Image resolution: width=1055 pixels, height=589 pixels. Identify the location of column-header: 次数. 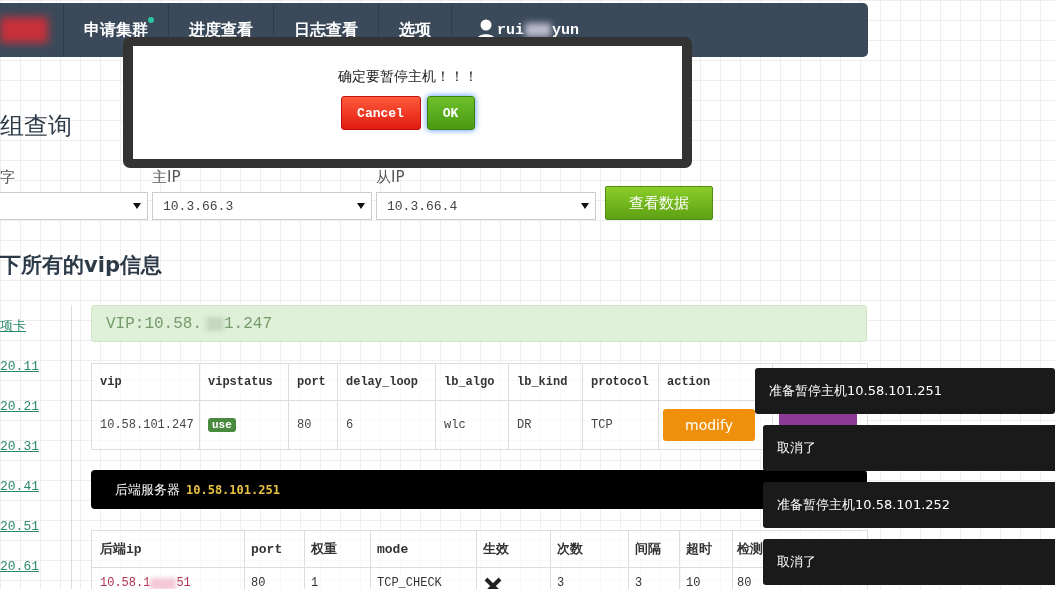
(589, 549).